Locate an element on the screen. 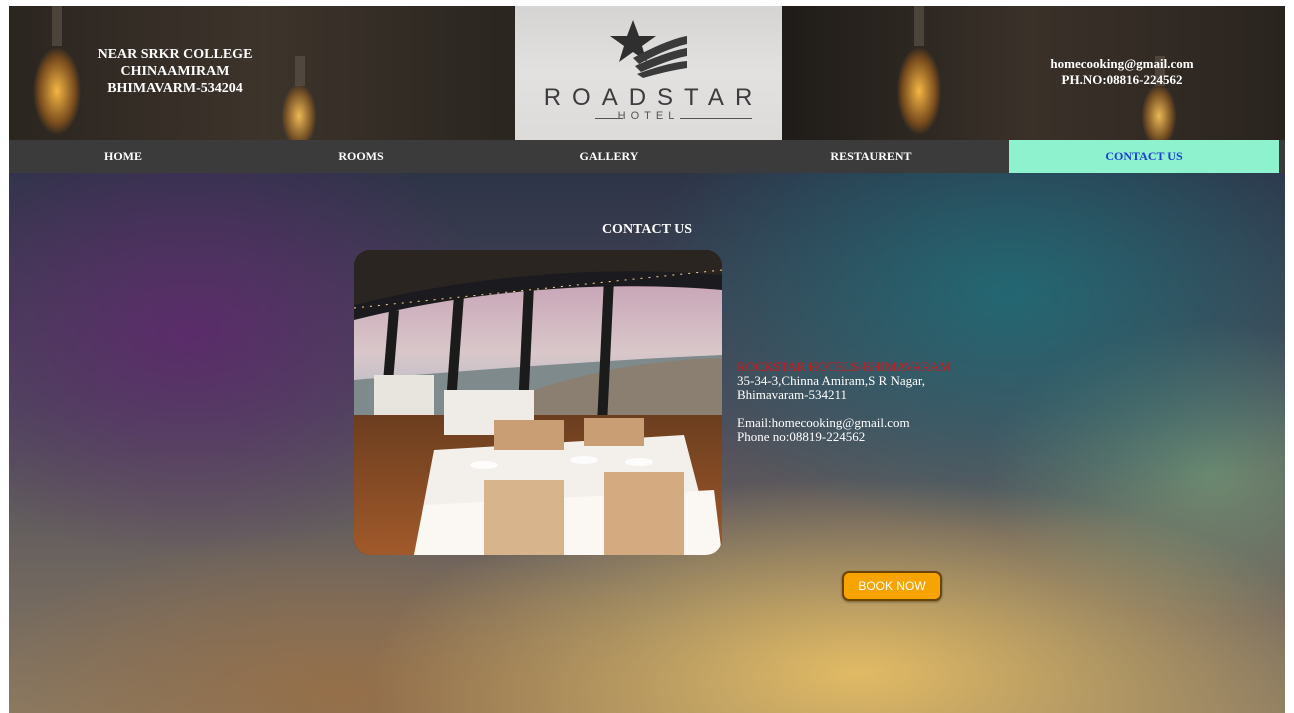 The image size is (1294, 713). header-address-line: CHINAAMIRAM is located at coordinates (175, 71).